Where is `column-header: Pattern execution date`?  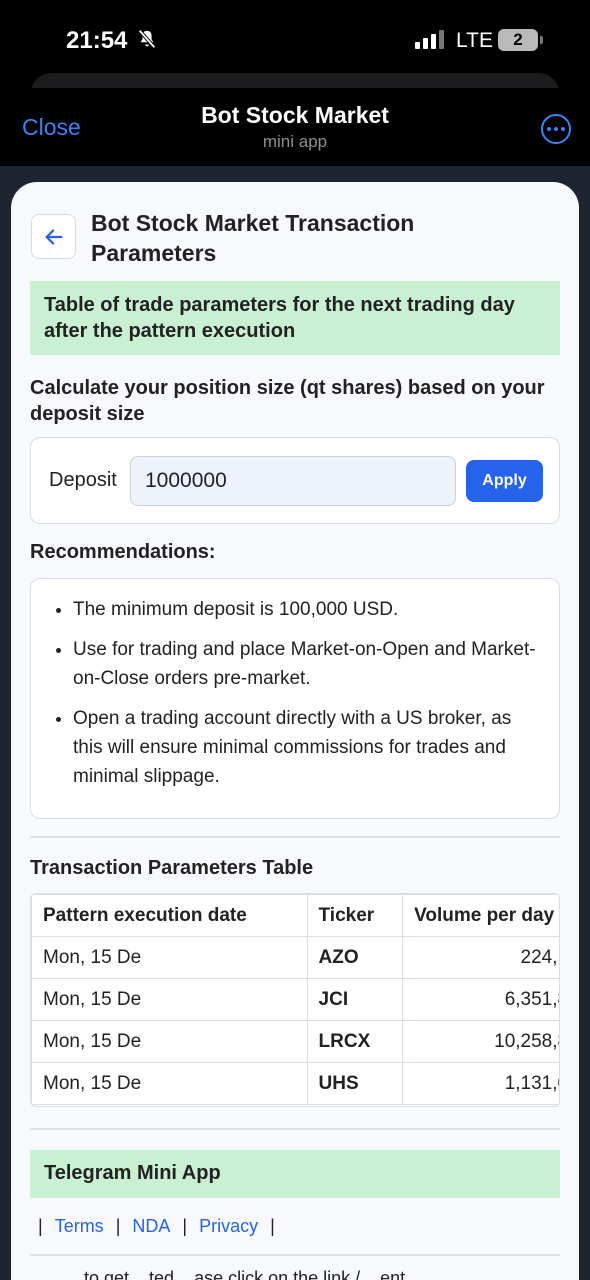
column-header: Pattern execution date is located at coordinates (169, 915).